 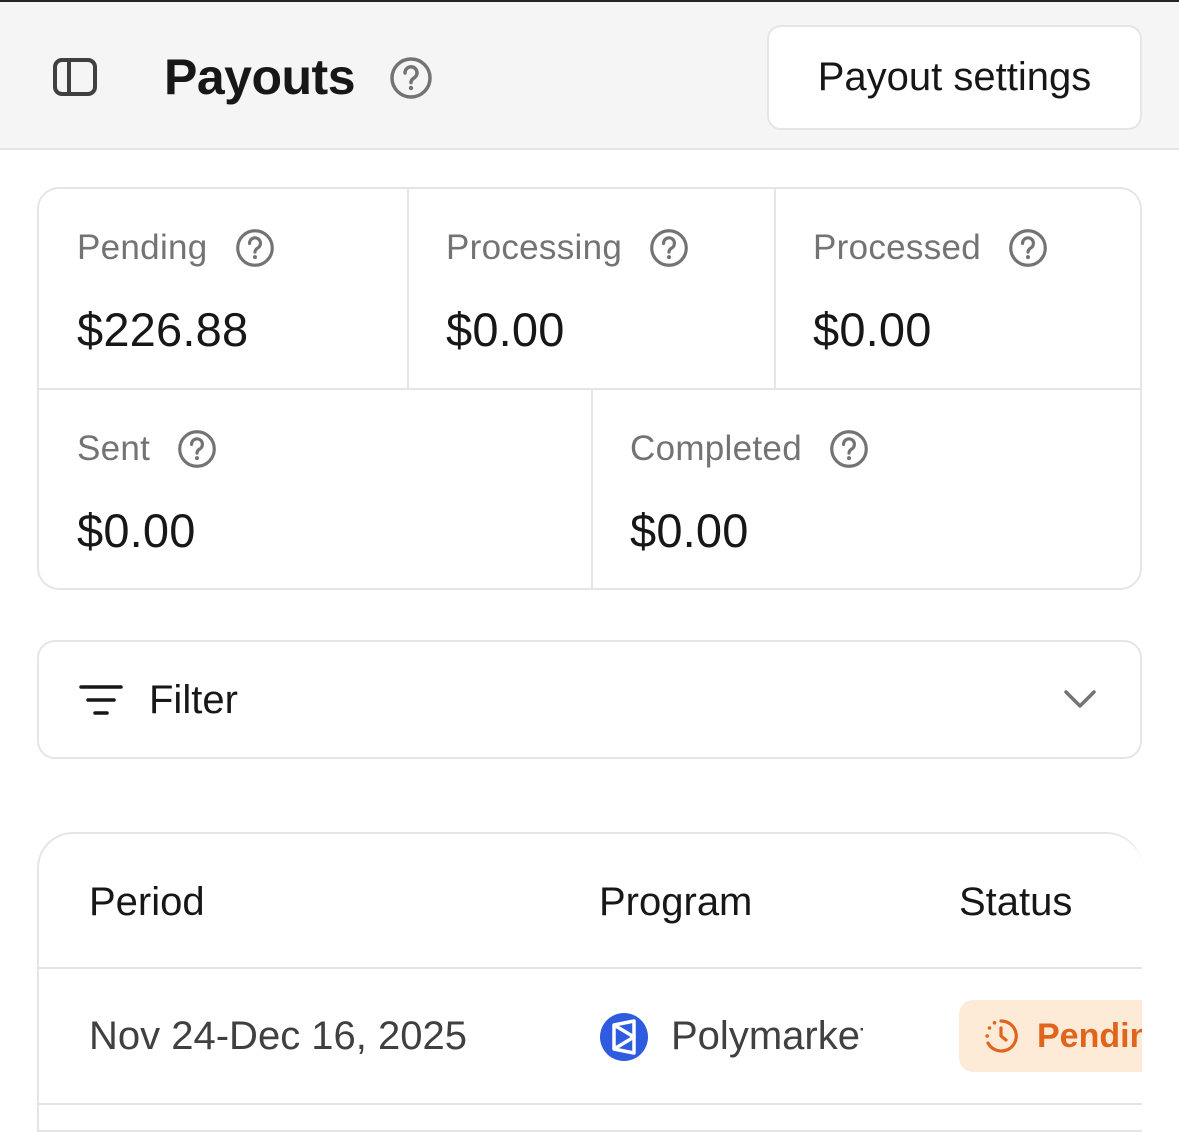 I want to click on stat-label: Processed, so click(x=897, y=247).